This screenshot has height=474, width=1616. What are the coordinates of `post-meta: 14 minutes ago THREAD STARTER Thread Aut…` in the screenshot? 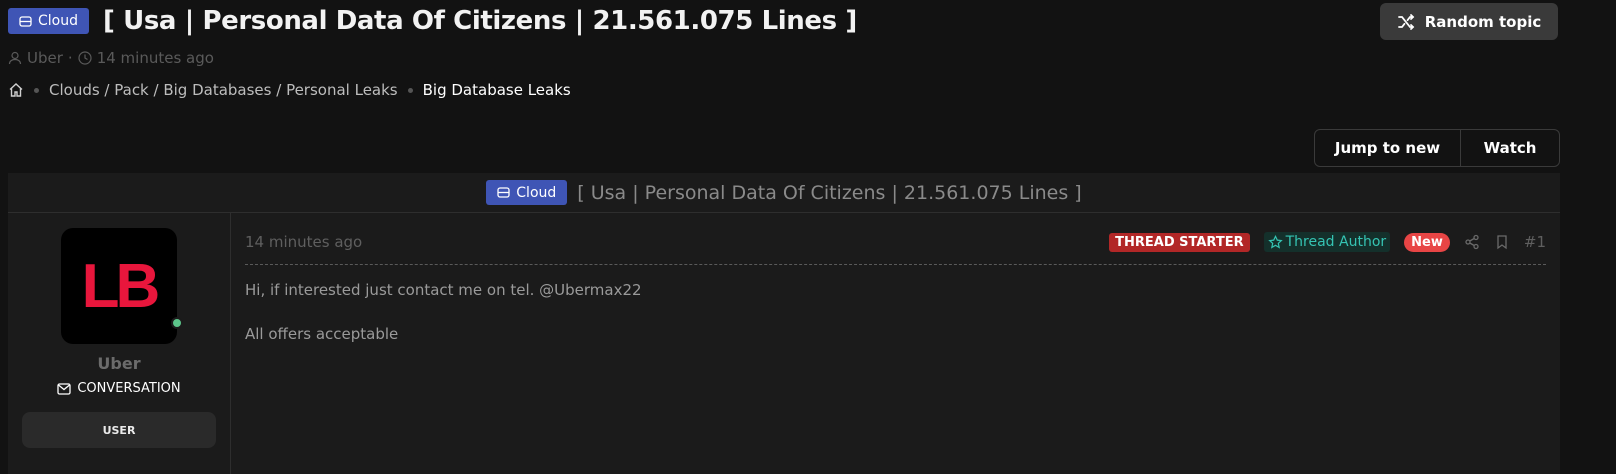 It's located at (895, 242).